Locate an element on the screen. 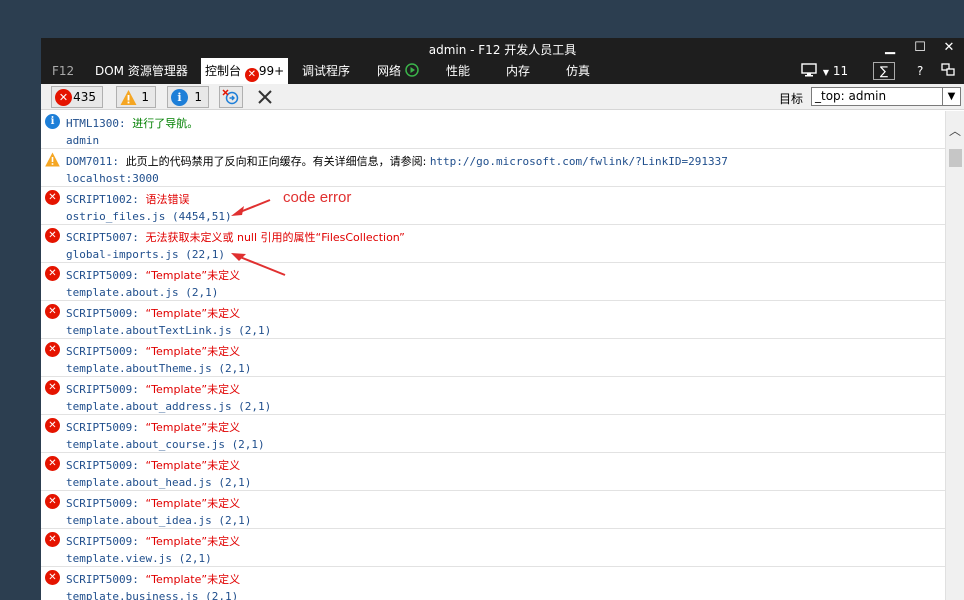 This screenshot has height=600, width=964. arrow-to-syntax-error is located at coordinates (251, 207).